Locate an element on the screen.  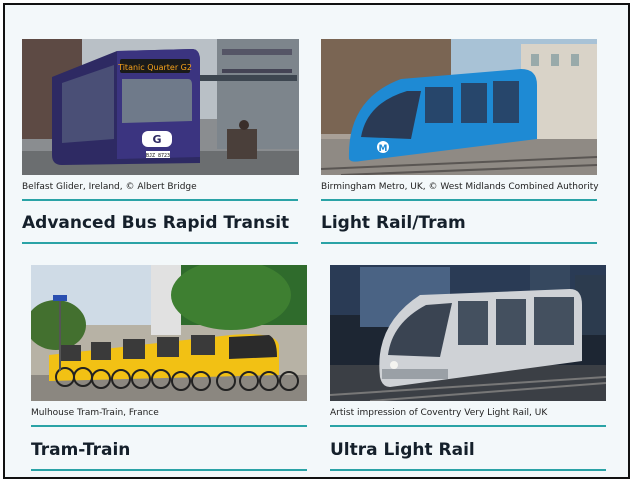
mulhouse-tram-train-photo is located at coordinates (169, 333).